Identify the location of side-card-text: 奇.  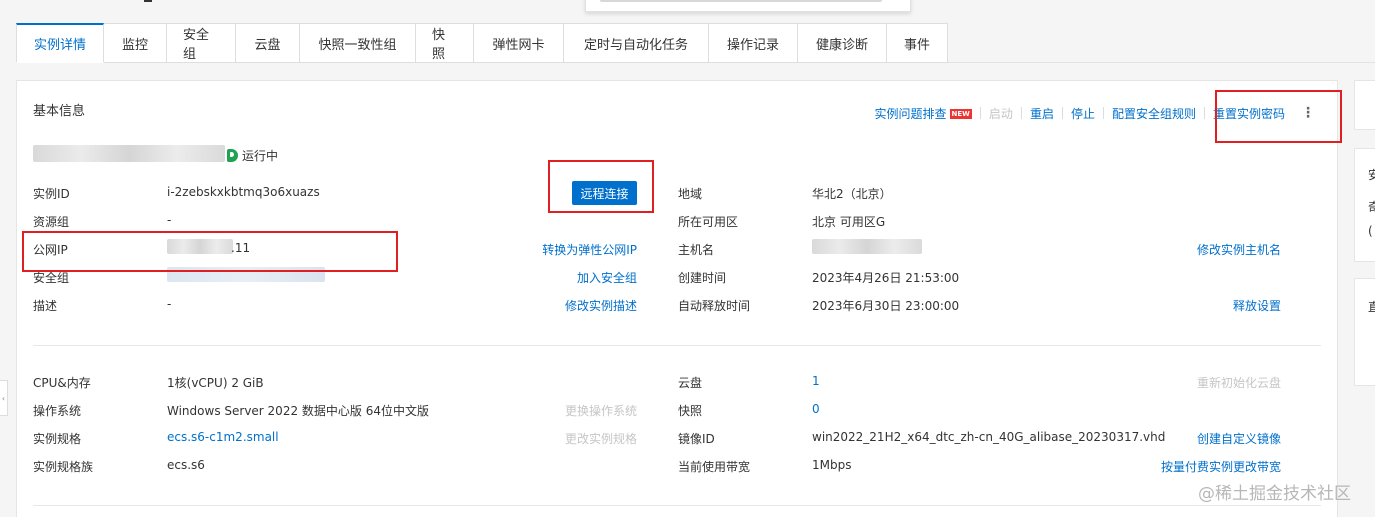
(1371, 207).